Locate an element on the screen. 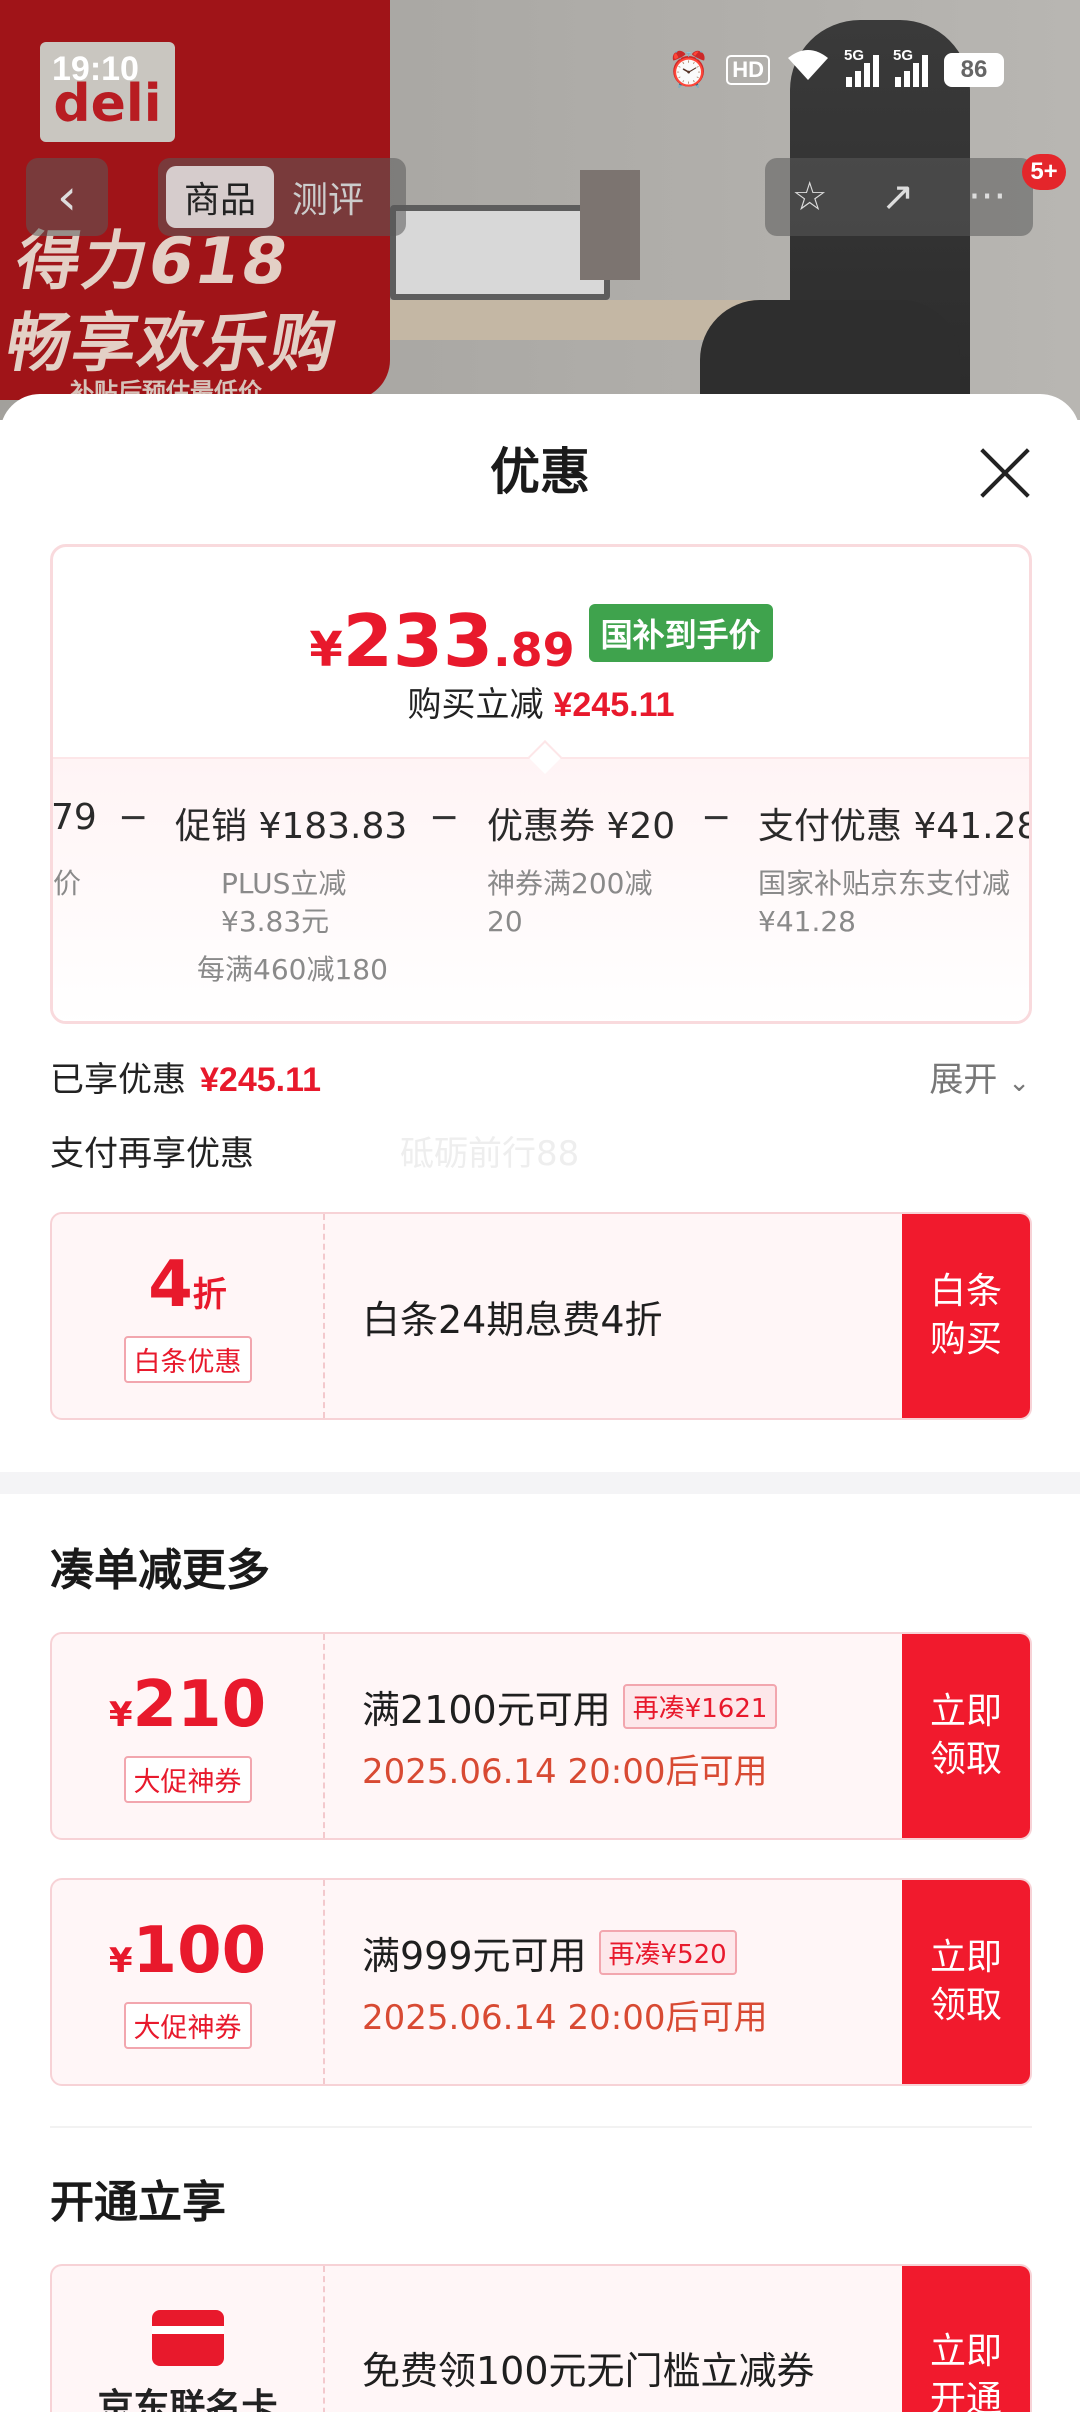  status-bar: 19:10 ⏰ HD 5G 5G 86 is located at coordinates (540, 70).